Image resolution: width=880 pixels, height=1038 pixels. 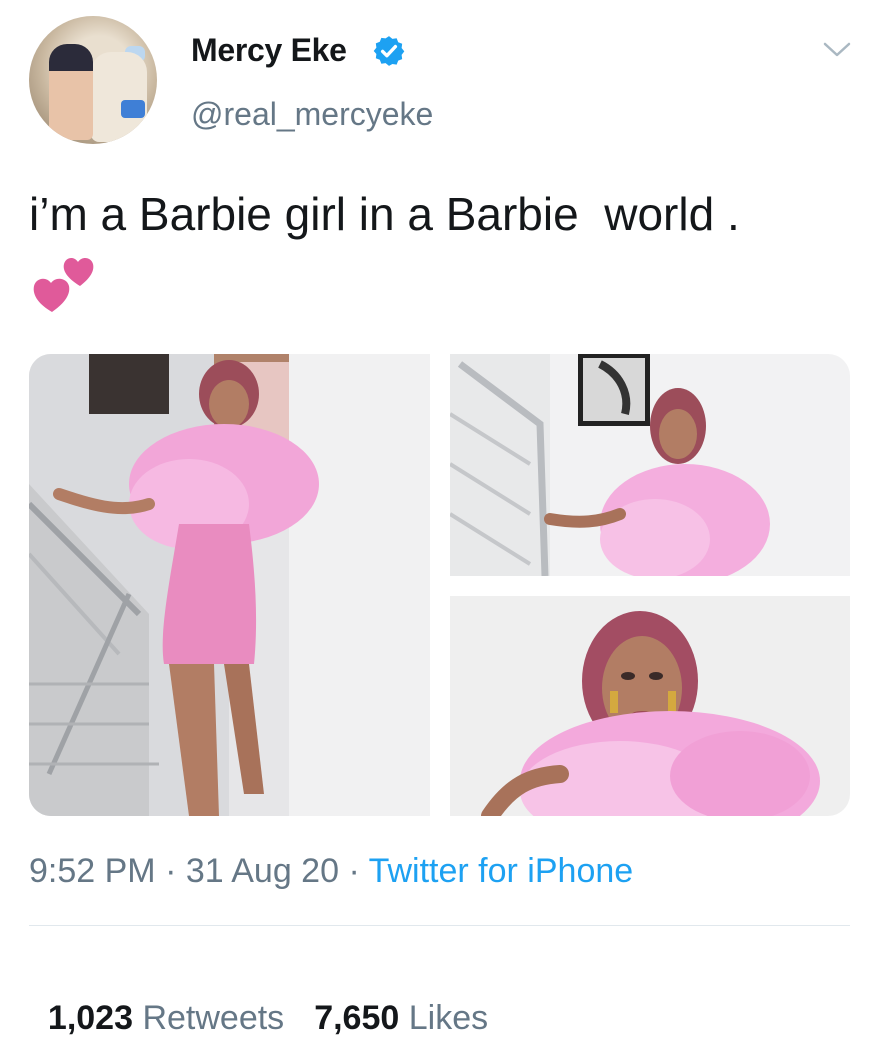 I want to click on likes-count: 7,650, so click(x=357, y=1018).